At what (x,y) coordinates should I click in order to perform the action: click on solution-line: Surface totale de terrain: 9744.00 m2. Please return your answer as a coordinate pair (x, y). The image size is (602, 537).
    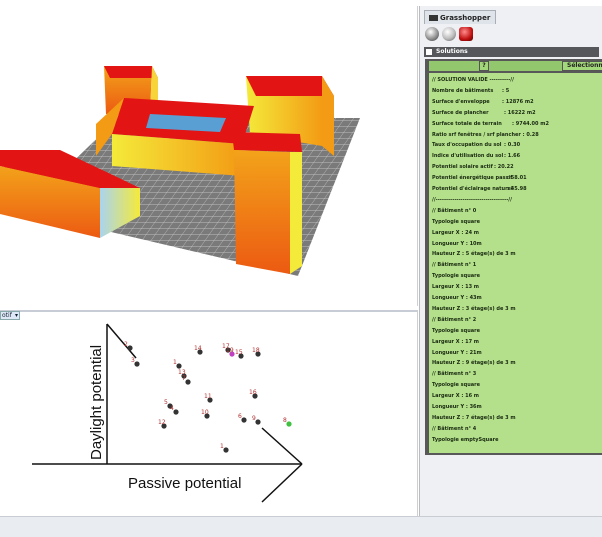
    Looking at the image, I should click on (490, 123).